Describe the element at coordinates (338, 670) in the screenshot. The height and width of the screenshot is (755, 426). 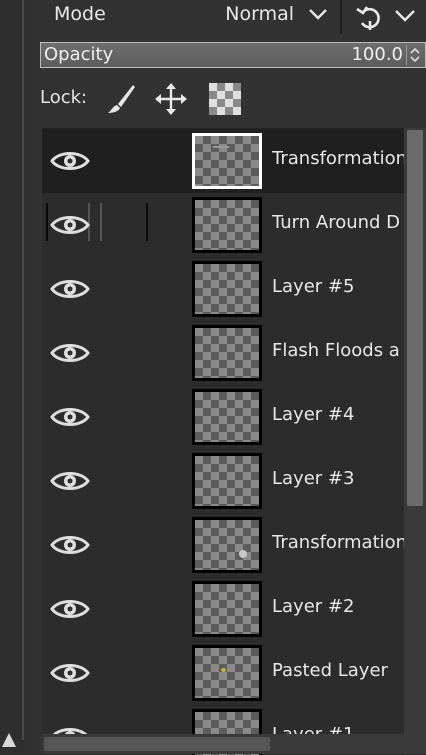
I see `layer-name: Pasted Layer` at that location.